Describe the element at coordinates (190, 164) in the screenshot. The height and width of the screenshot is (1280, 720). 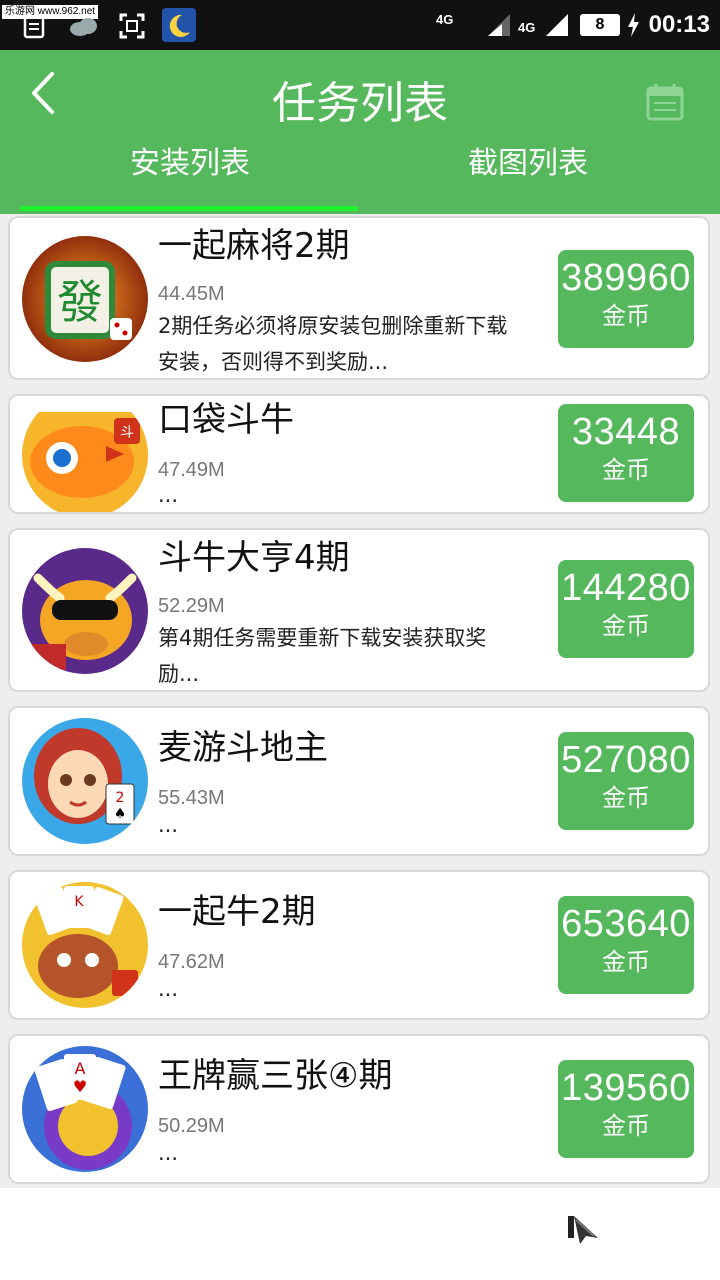
I see `tab-install-list: 安装列表` at that location.